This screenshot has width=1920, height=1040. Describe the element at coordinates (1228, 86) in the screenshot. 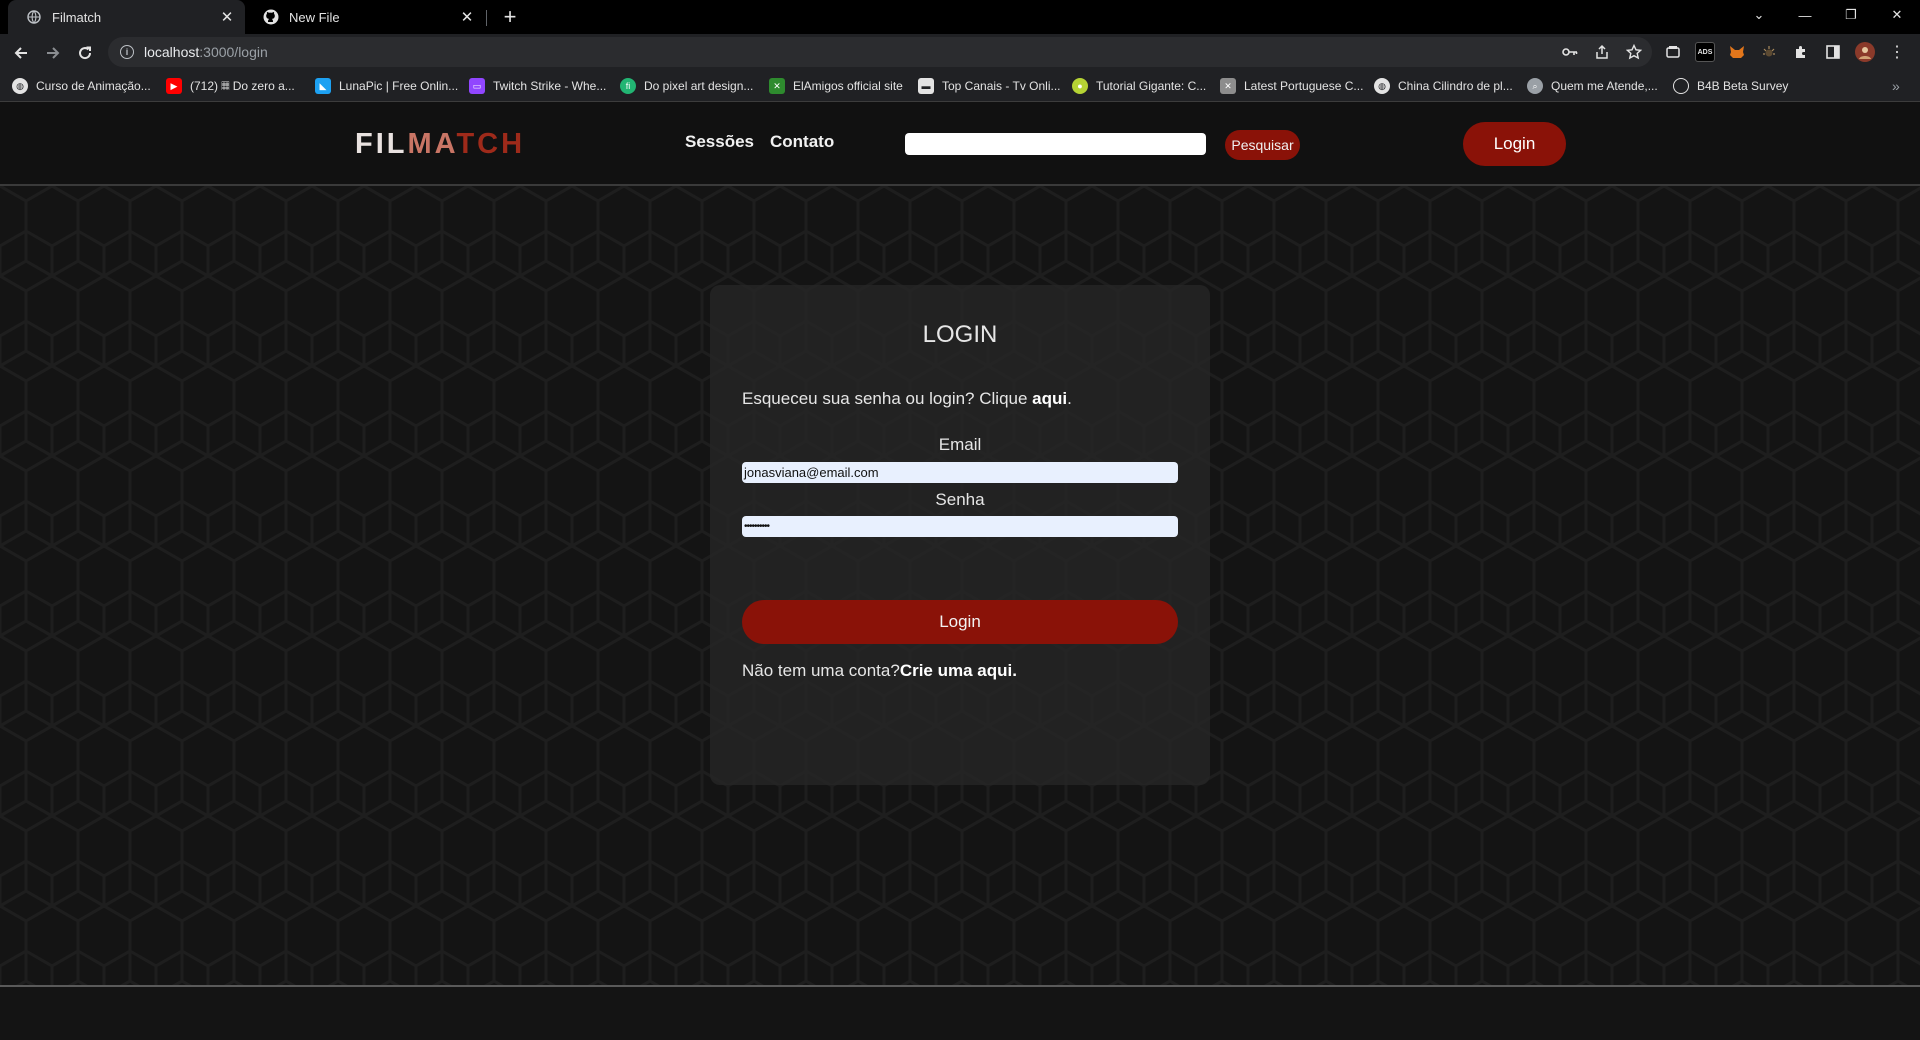

I see `crossed-tools-icon: ✕` at that location.